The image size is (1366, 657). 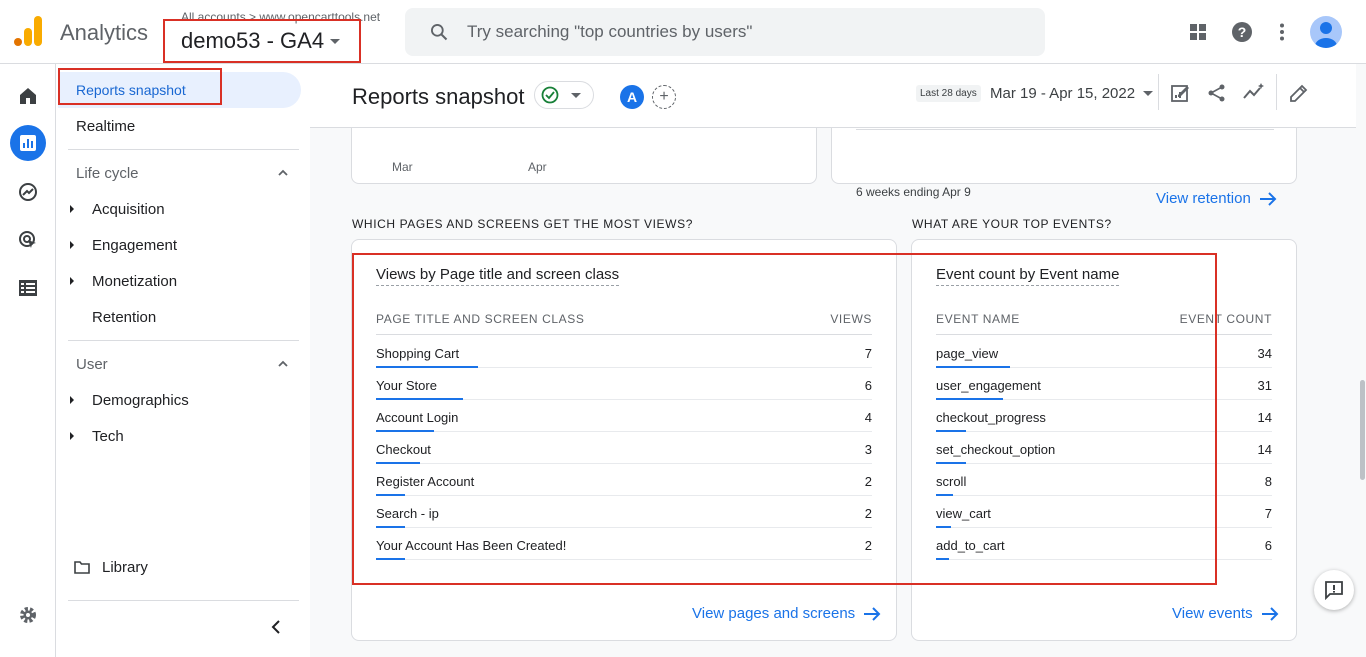 I want to click on insights-icon, so click(x=1254, y=93).